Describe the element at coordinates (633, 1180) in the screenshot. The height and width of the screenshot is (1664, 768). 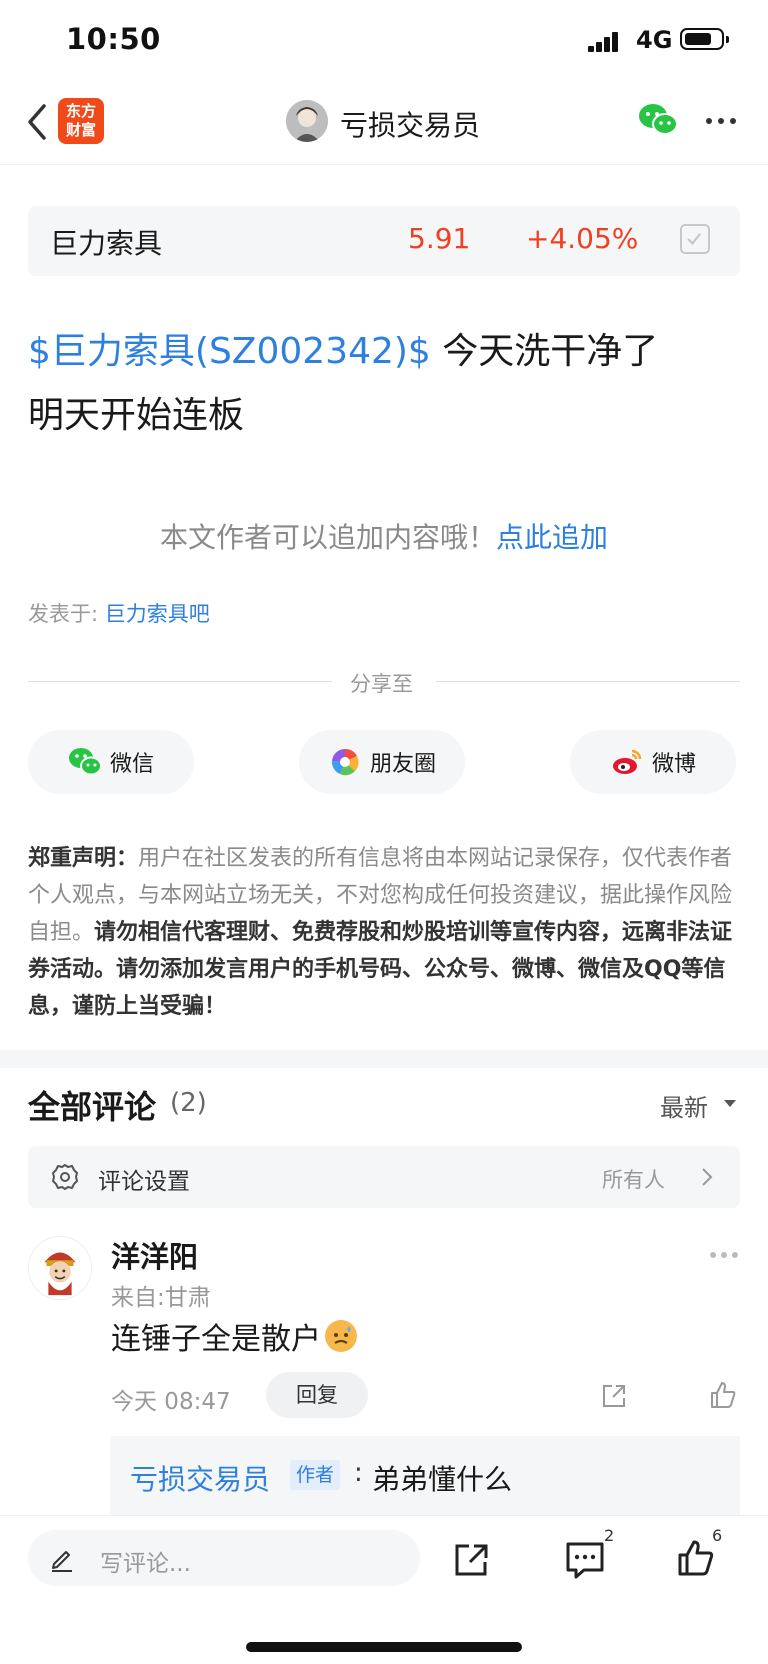
I see `comment-settings-value: 所有人` at that location.